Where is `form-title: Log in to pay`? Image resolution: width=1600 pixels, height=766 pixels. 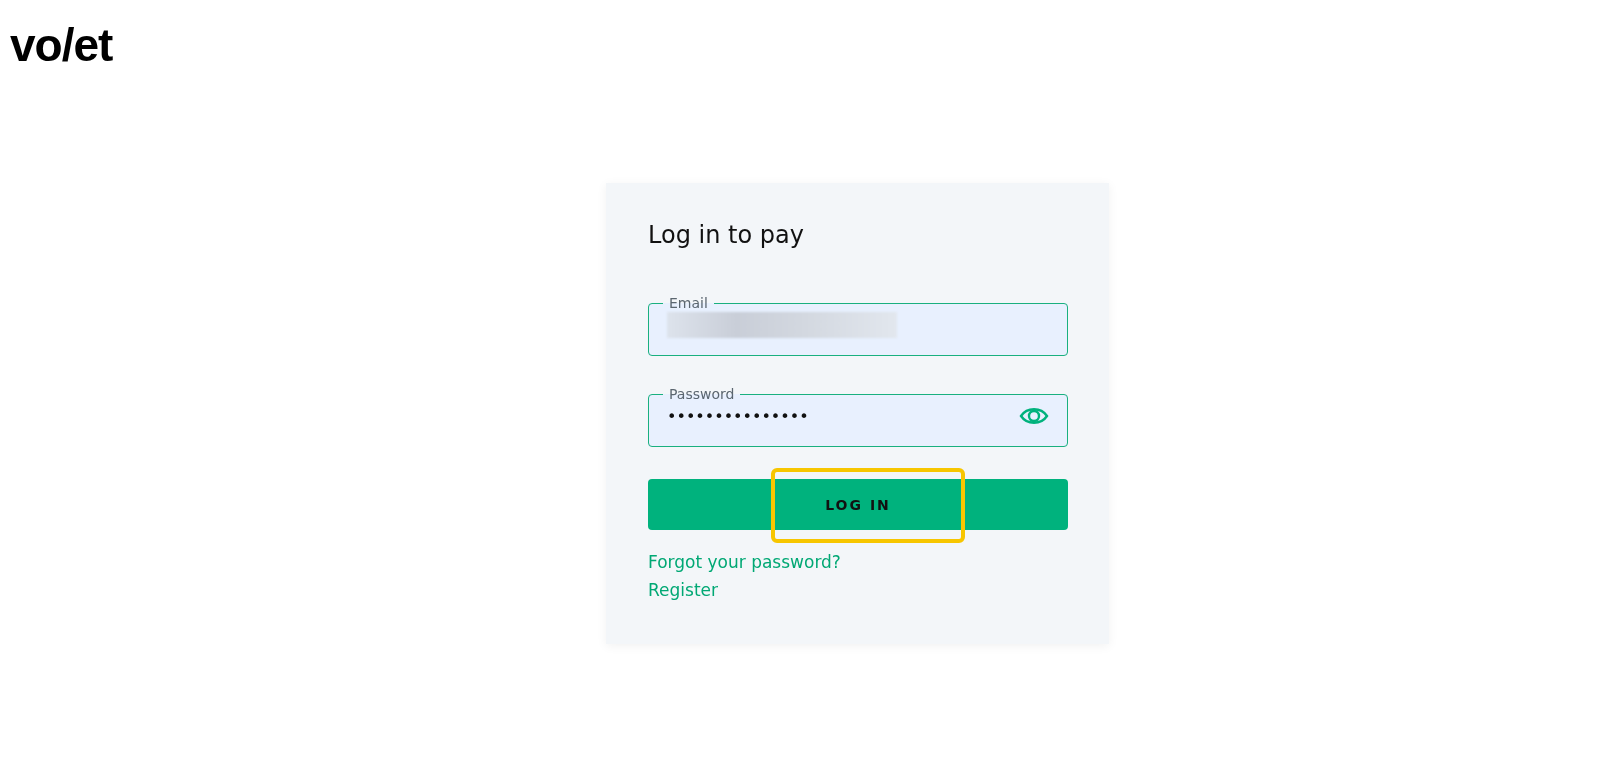
form-title: Log in to pay is located at coordinates (726, 235).